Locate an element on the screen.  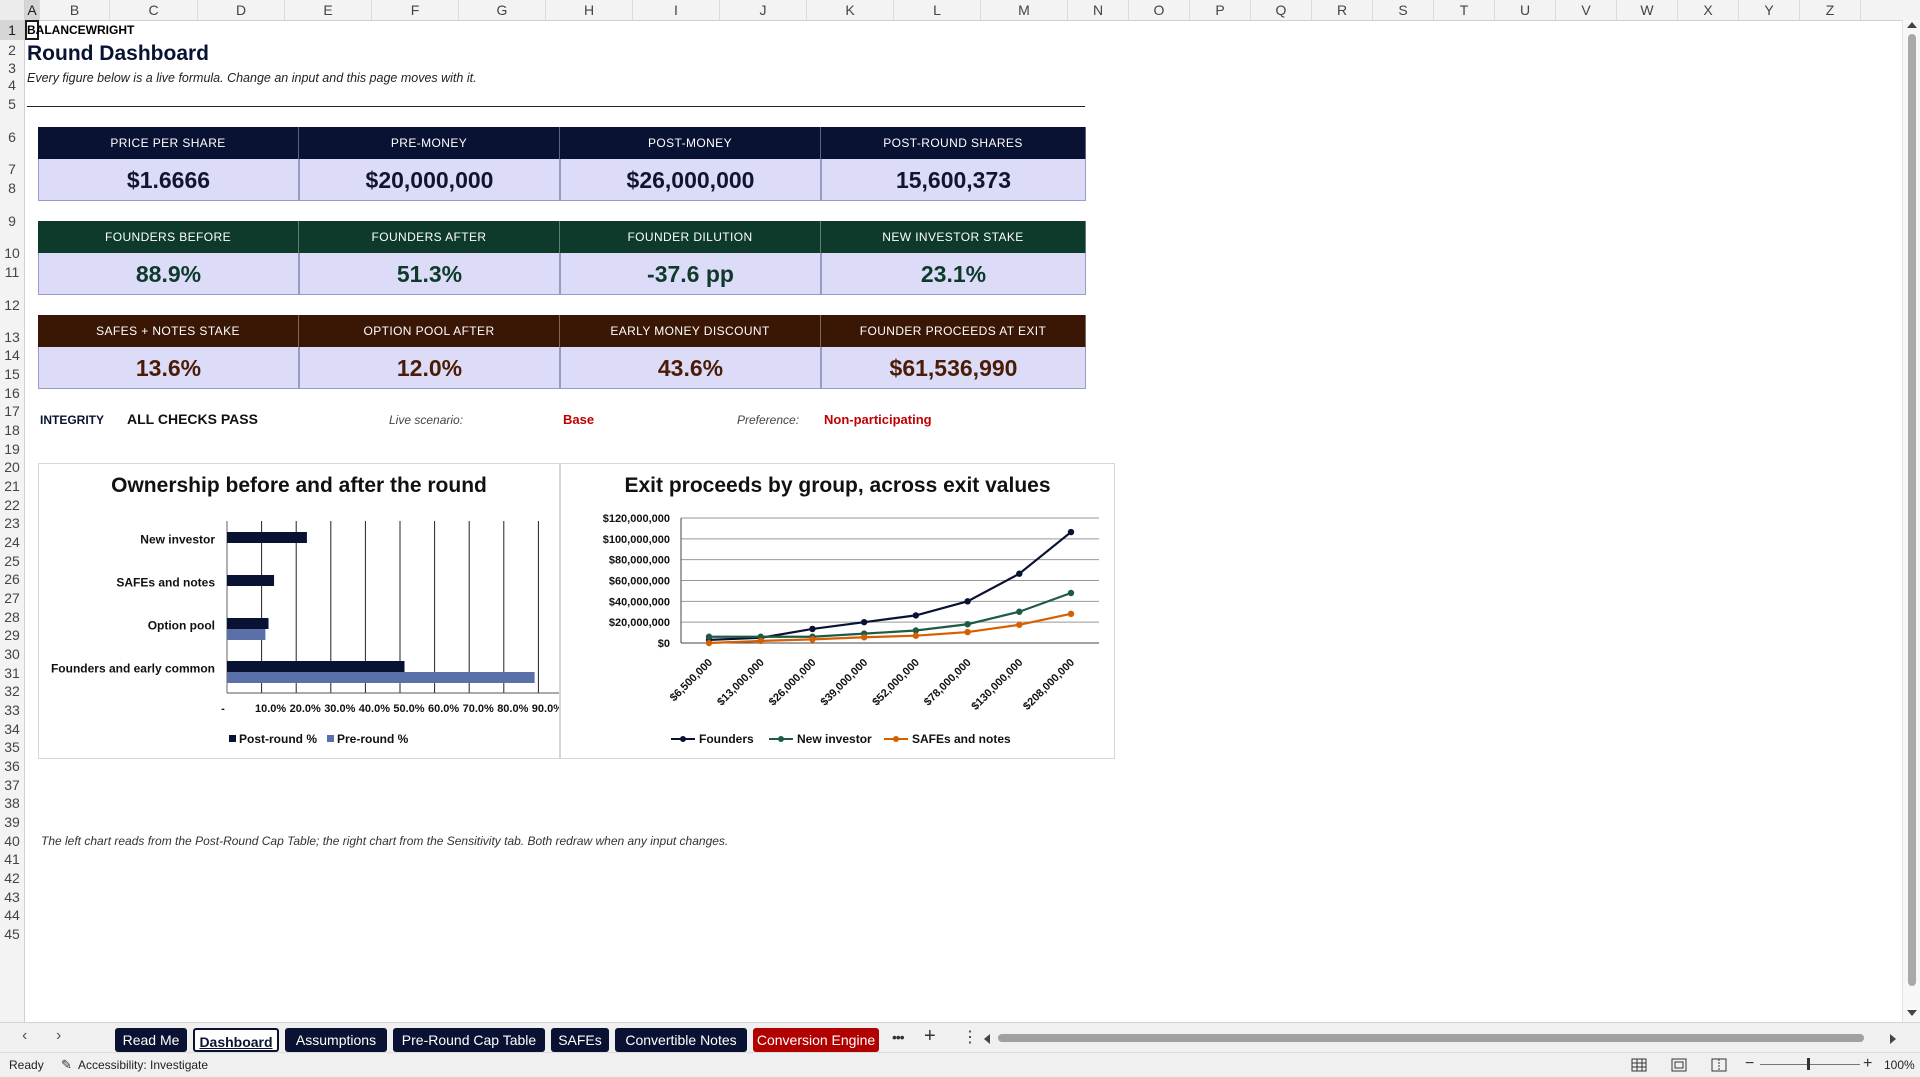
page-layout-view-icon is located at coordinates (1679, 1065).